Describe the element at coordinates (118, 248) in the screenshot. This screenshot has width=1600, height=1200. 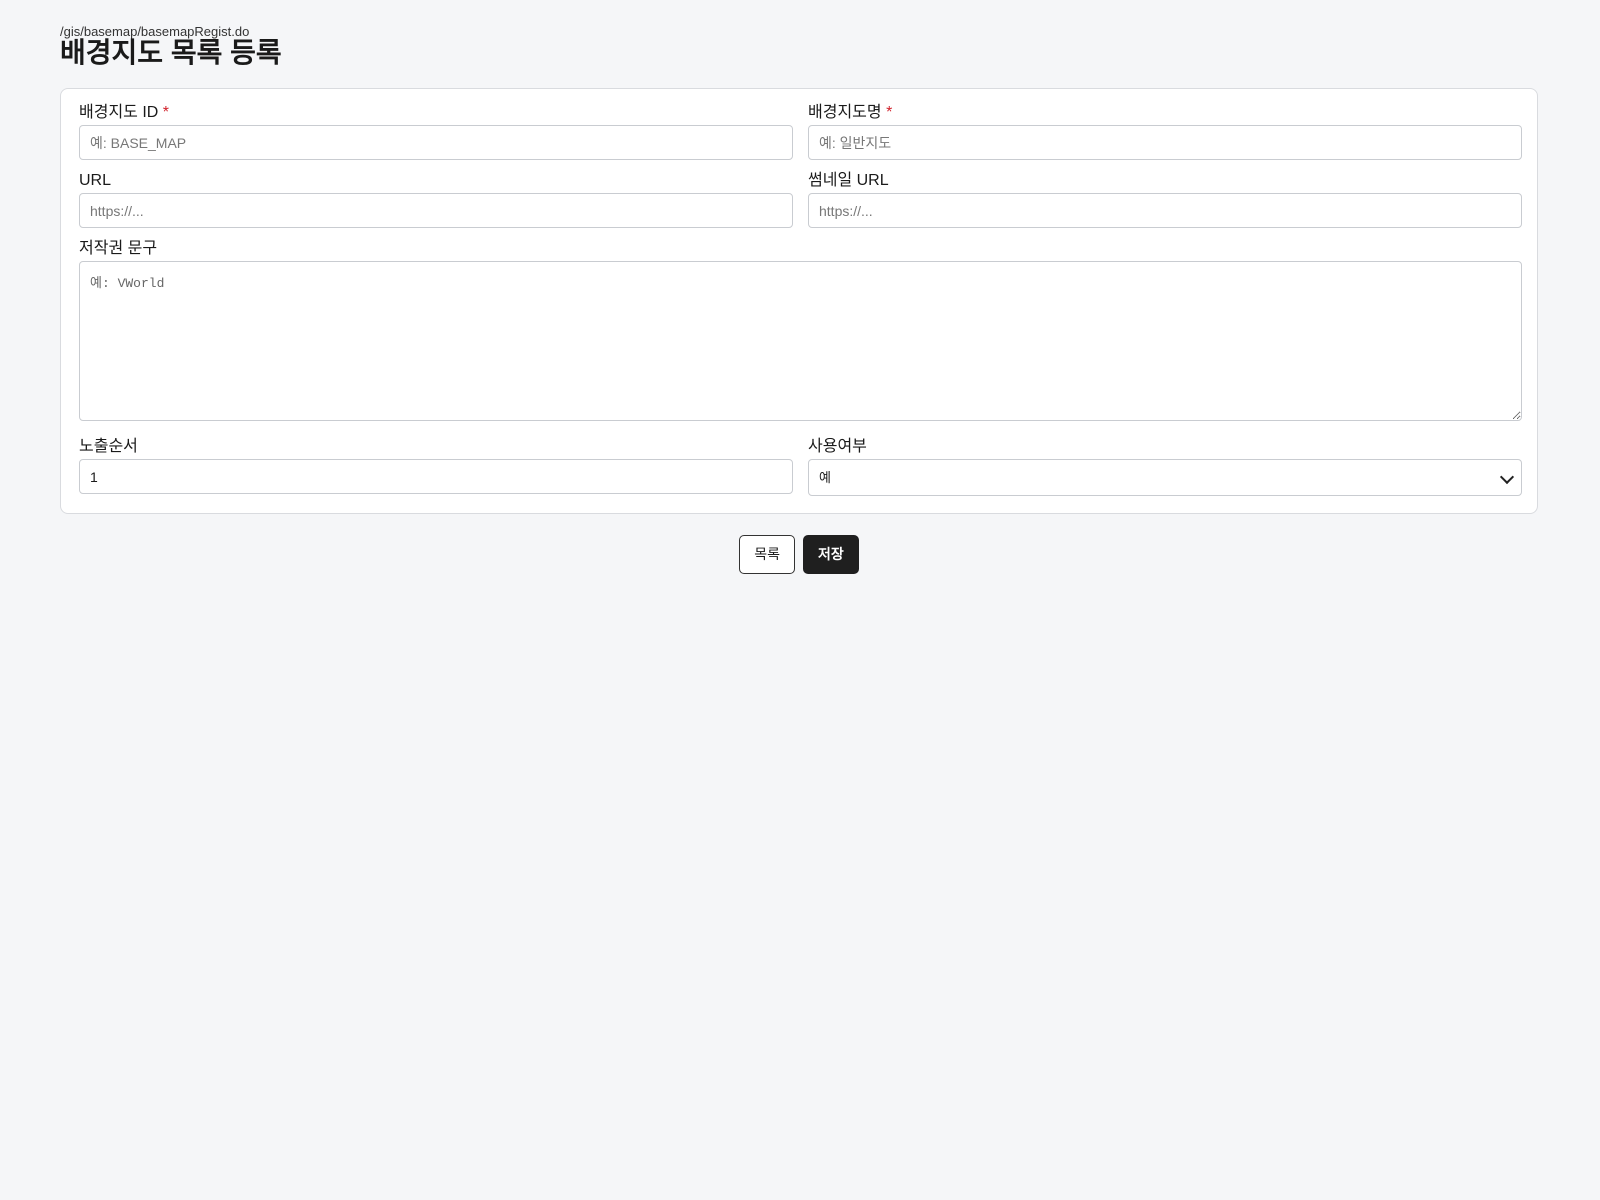
I see `copyright-label: 저작권 문구` at that location.